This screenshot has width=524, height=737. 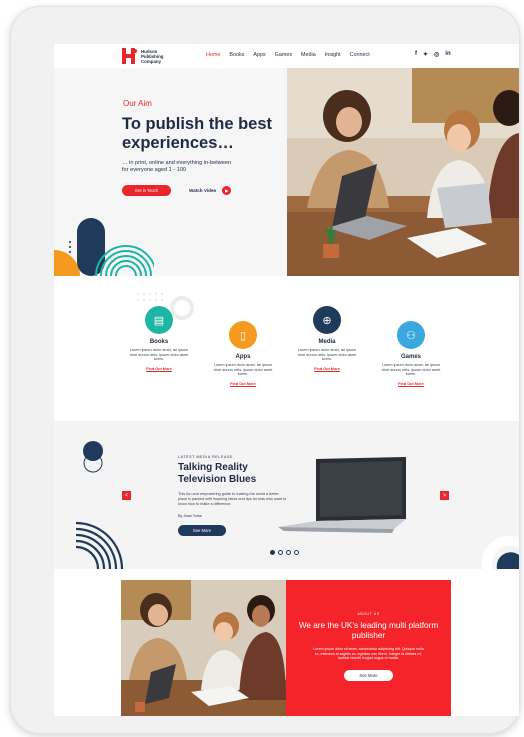 I want to click on company-logo: Hudson Publishing Company, so click(x=146, y=56).